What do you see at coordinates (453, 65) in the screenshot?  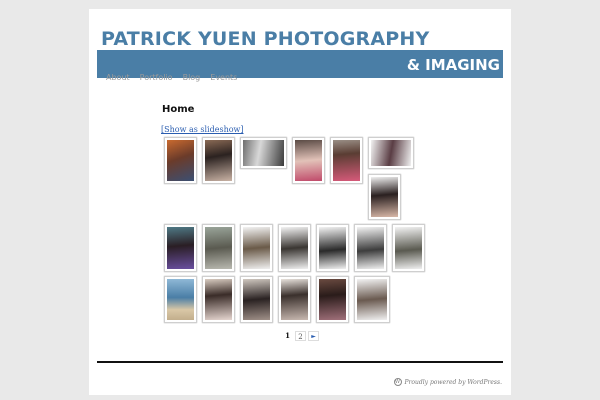 I see `site-title-line2: & IMAGING` at bounding box center [453, 65].